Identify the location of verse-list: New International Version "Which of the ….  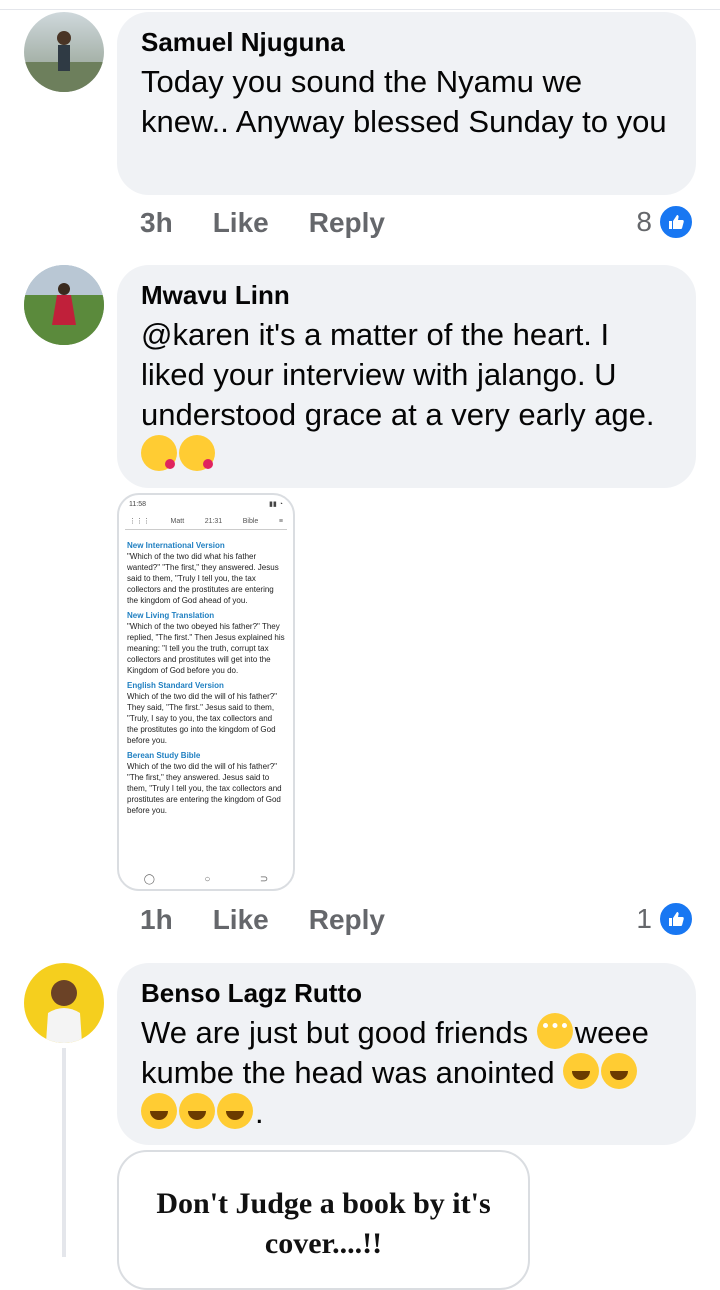
(206, 676).